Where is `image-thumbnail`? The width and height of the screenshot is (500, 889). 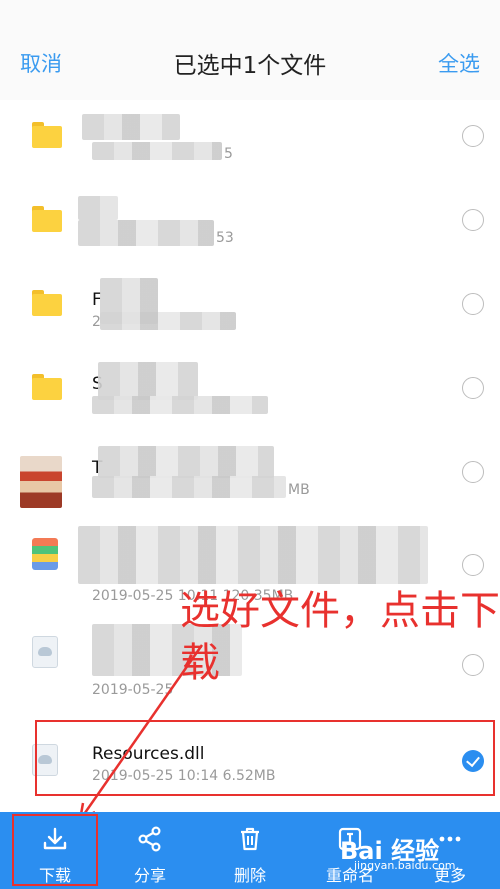
image-thumbnail is located at coordinates (41, 482).